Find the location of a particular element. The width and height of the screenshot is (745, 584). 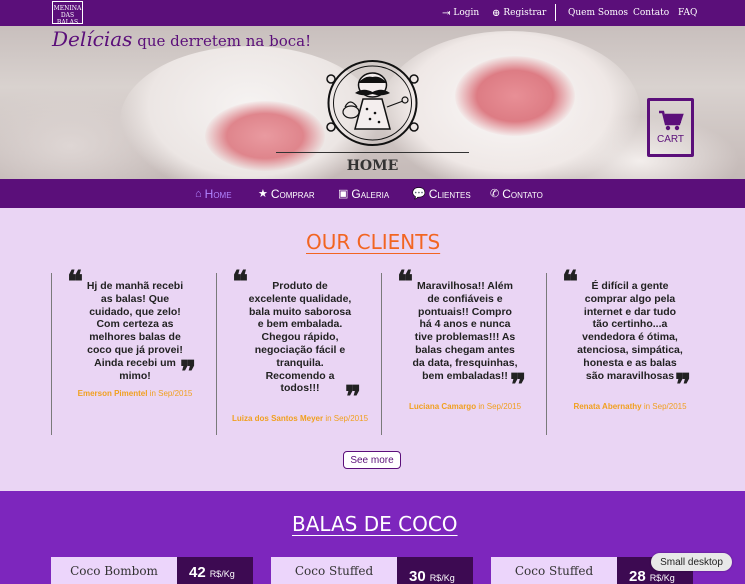

hero-tagline: Delícias que derretem na boca! is located at coordinates (181, 39).